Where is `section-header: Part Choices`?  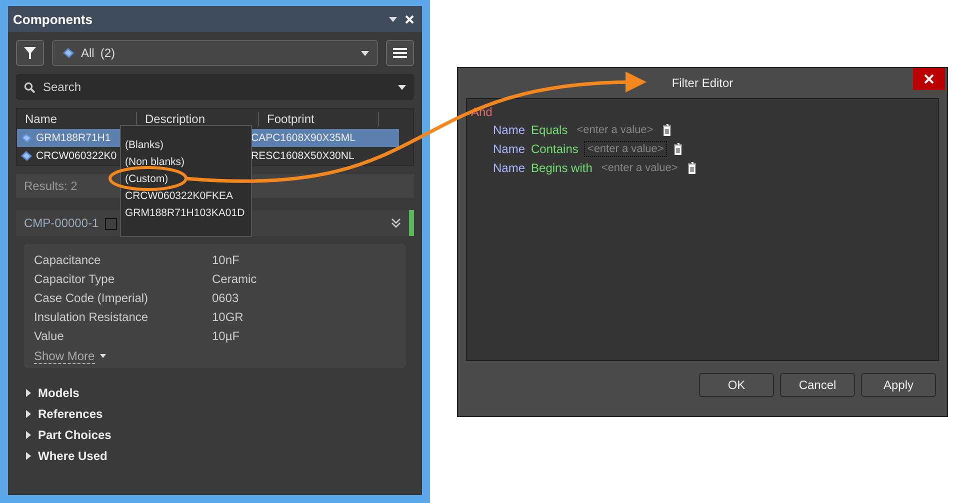 section-header: Part Choices is located at coordinates (215, 434).